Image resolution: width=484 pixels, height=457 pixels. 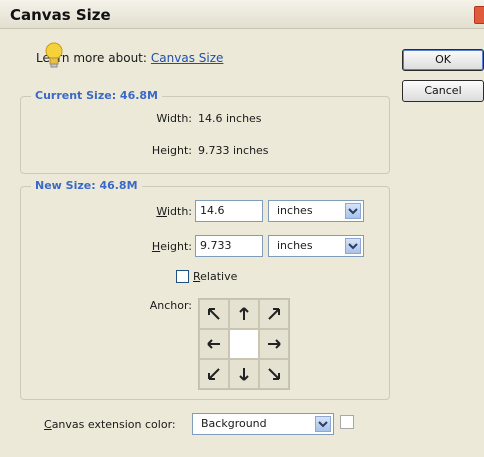 What do you see at coordinates (176, 246) in the screenshot?
I see `height-label-rest: eight:` at bounding box center [176, 246].